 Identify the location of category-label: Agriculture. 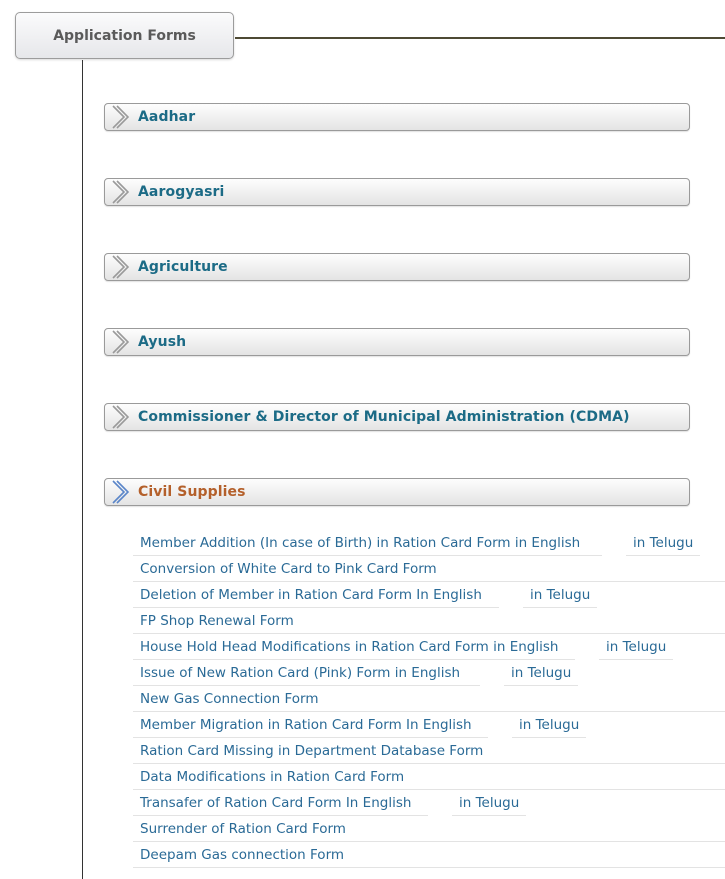
(183, 267).